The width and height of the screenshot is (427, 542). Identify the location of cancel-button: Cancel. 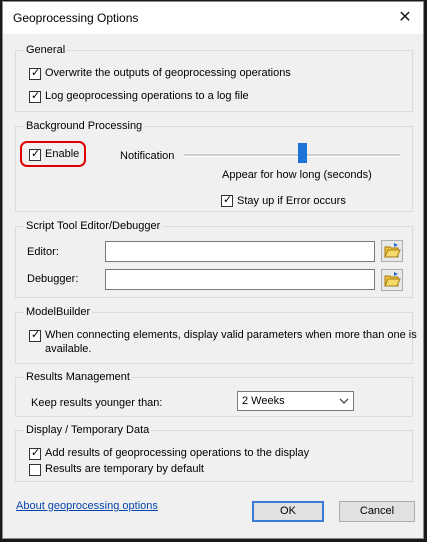
(377, 511).